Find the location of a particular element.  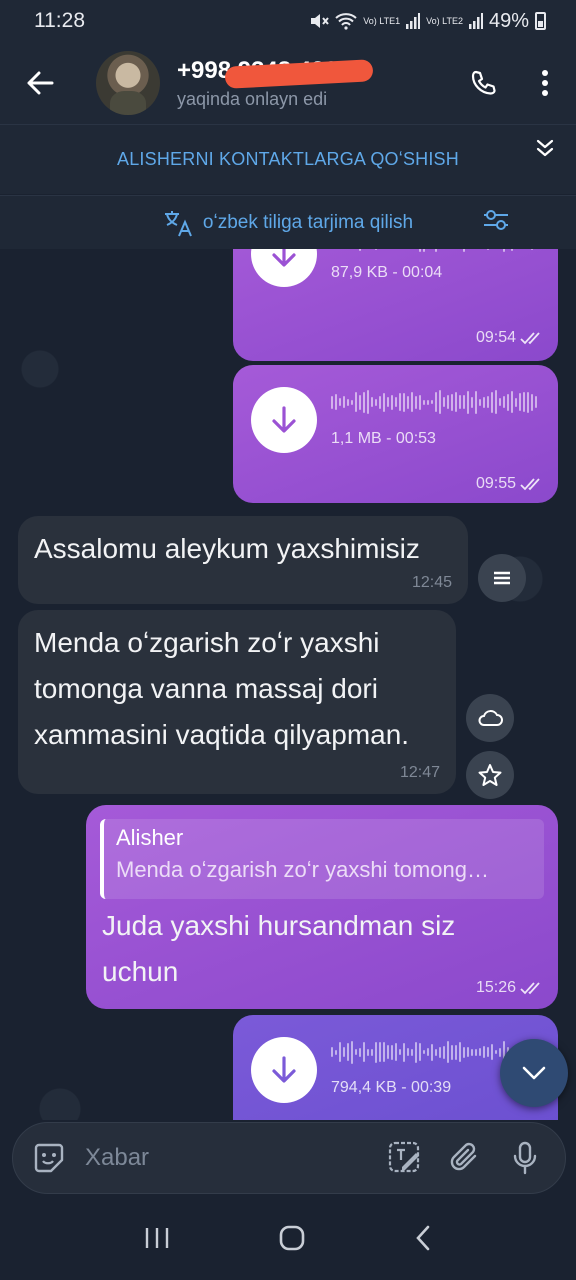

cloud-icon is located at coordinates (490, 718).